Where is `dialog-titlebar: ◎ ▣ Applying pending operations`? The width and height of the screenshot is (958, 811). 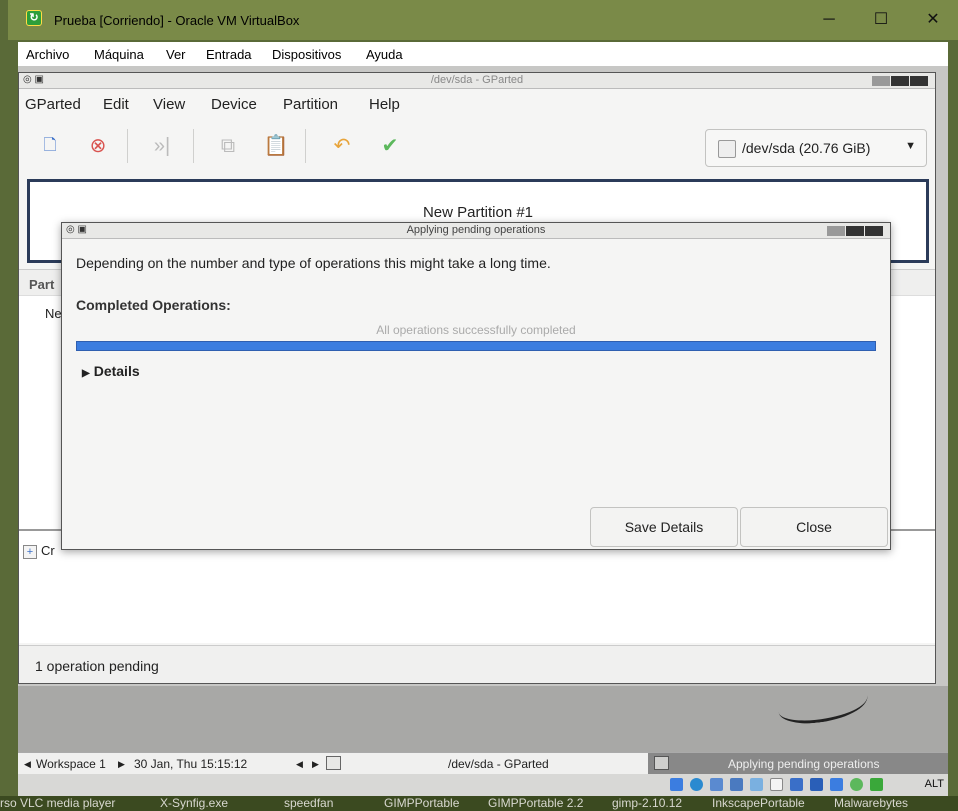 dialog-titlebar: ◎ ▣ Applying pending operations is located at coordinates (476, 231).